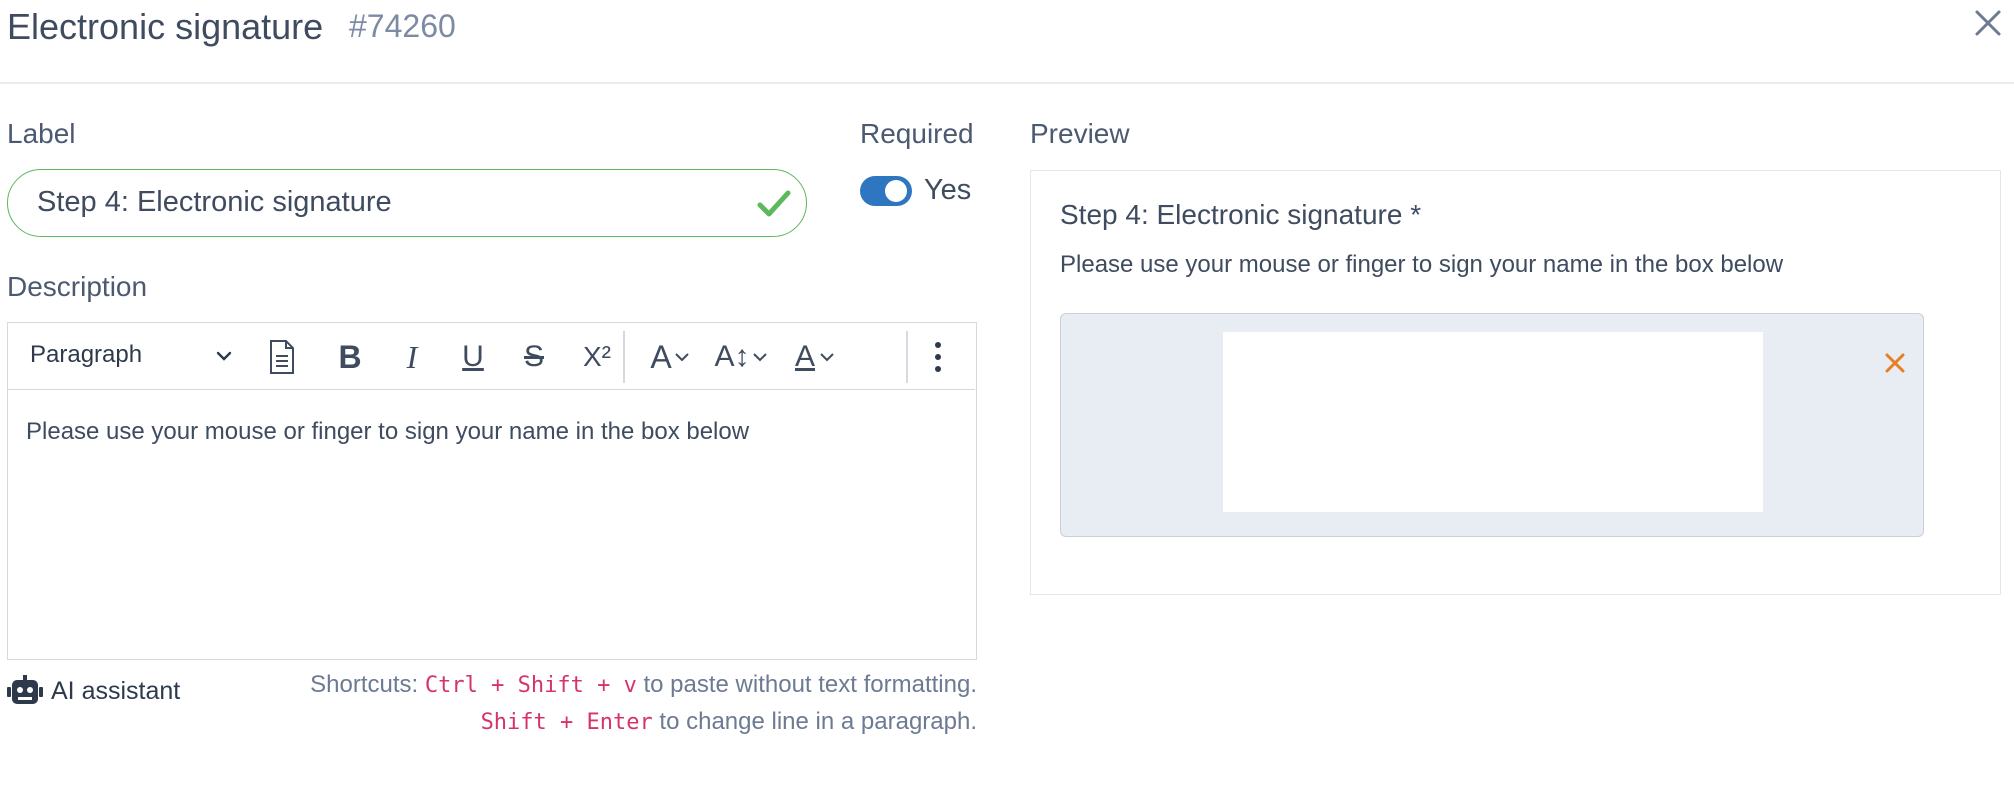  Describe the element at coordinates (1988, 23) in the screenshot. I see `close-icon` at that location.